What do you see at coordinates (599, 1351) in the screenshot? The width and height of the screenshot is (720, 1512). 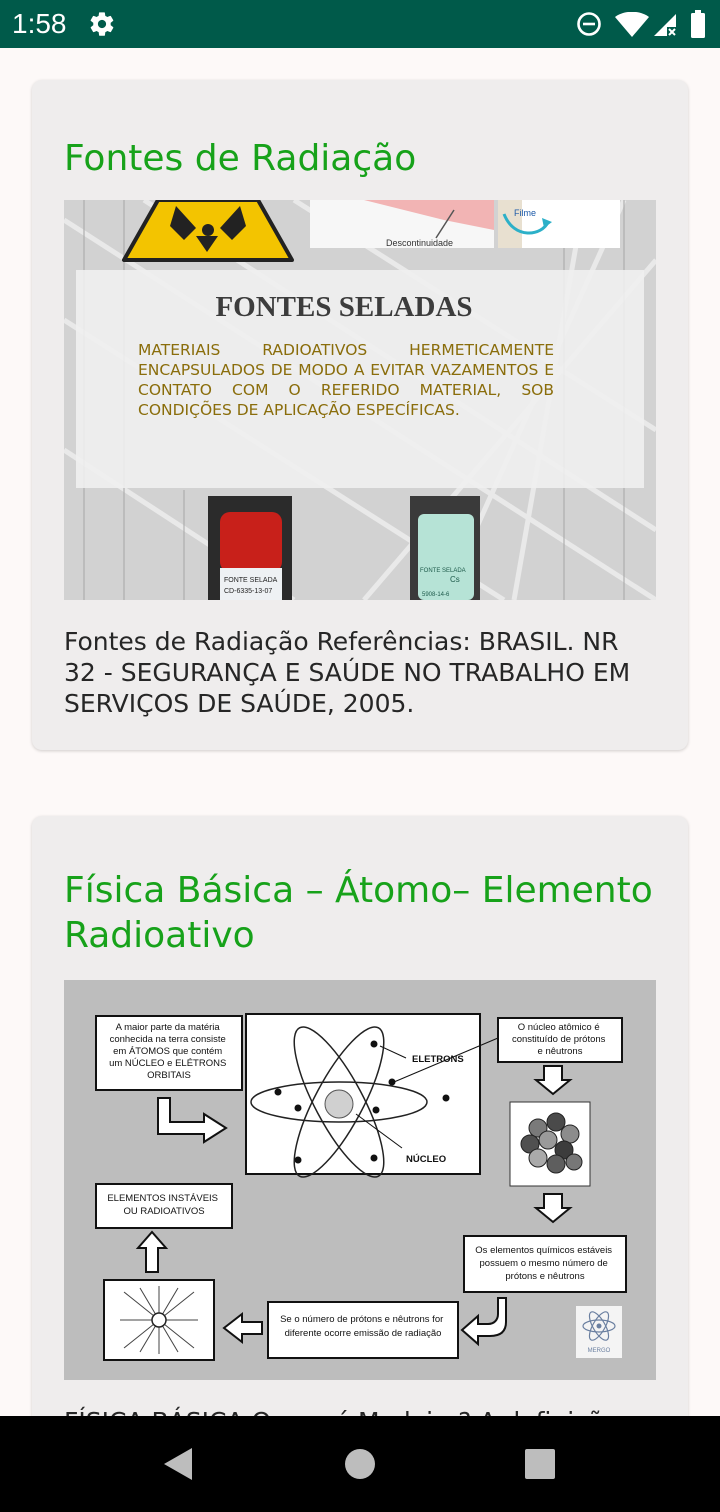 I see `logo-text: MERGO` at bounding box center [599, 1351].